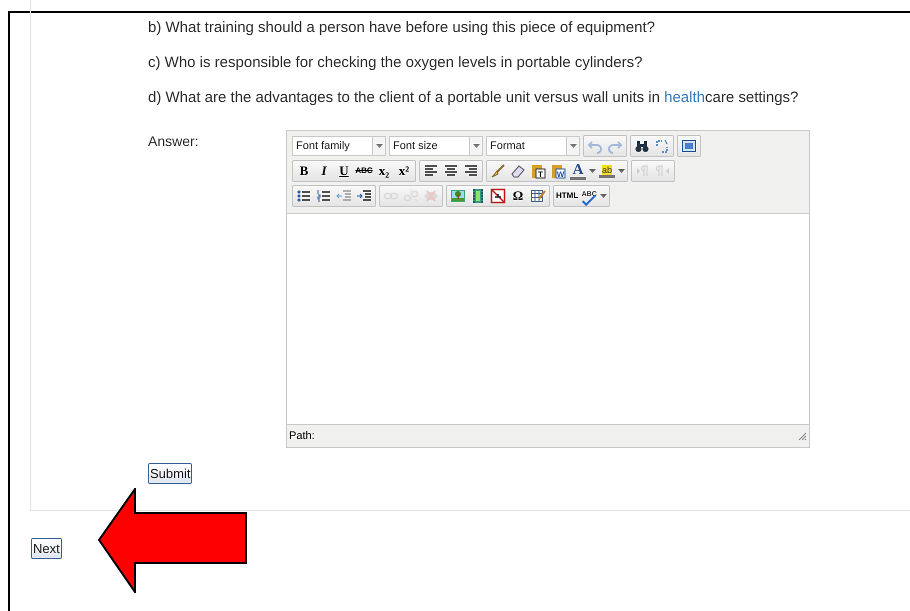  I want to click on question-text: d) What are the advantages to the client of a portable unit versus wall units in healthcare settings?, so click(474, 97).